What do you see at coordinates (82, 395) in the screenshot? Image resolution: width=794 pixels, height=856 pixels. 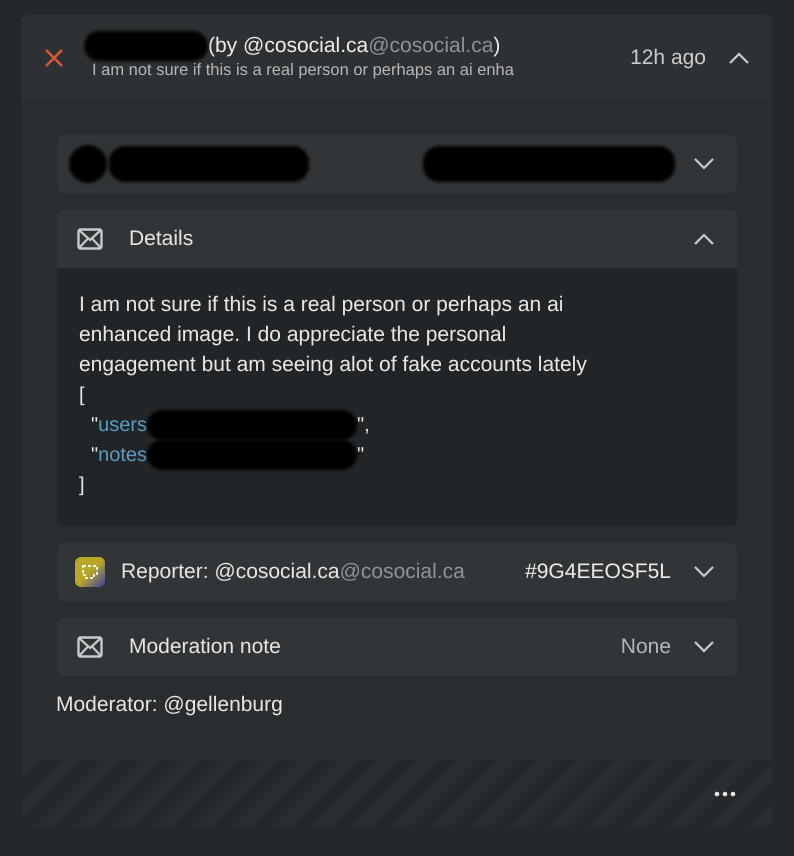 I see `code-text: [` at bounding box center [82, 395].